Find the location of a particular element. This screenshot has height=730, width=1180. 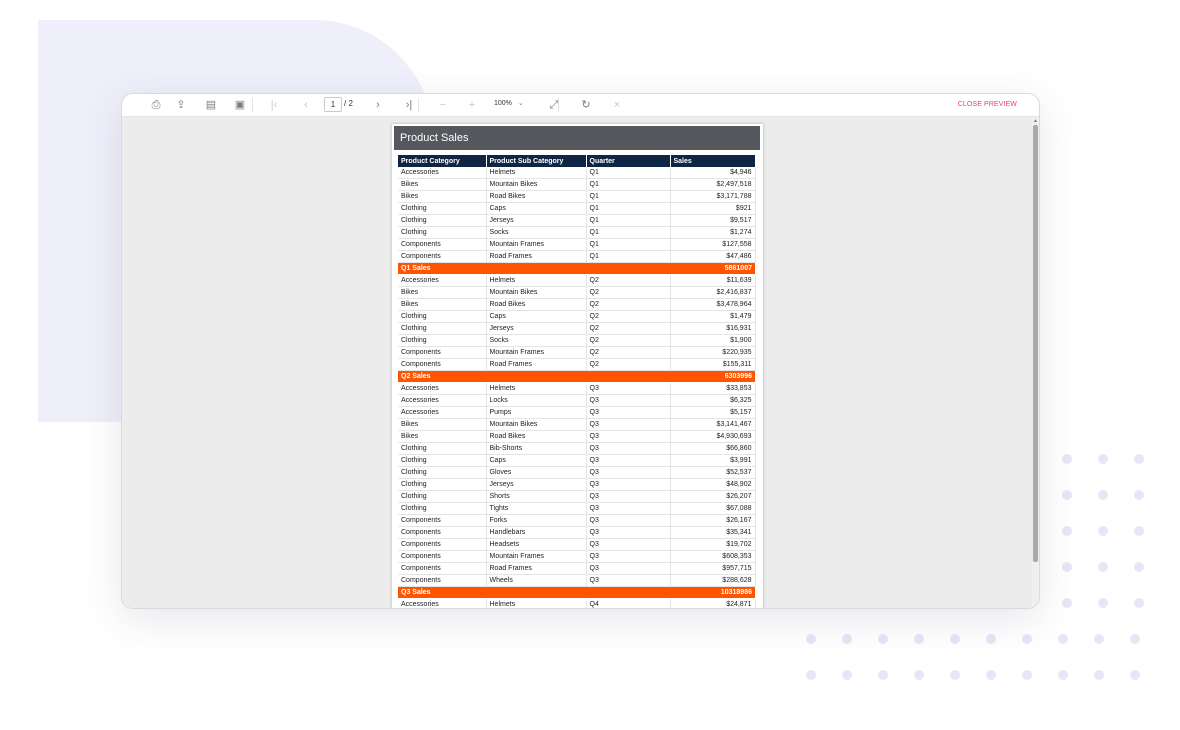

parameters-icon: ▣ is located at coordinates (240, 105).